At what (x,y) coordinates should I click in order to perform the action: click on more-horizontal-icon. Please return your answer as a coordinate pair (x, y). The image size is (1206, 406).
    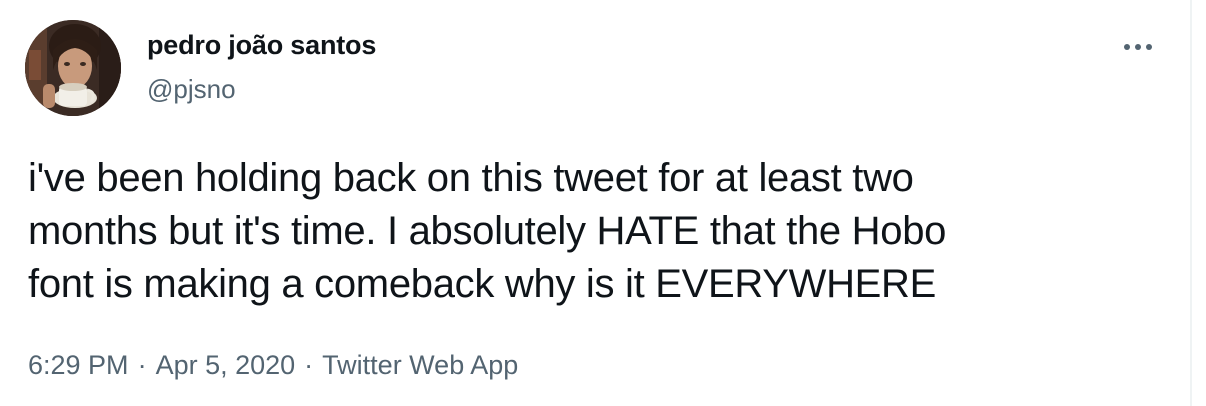
    Looking at the image, I should click on (1138, 47).